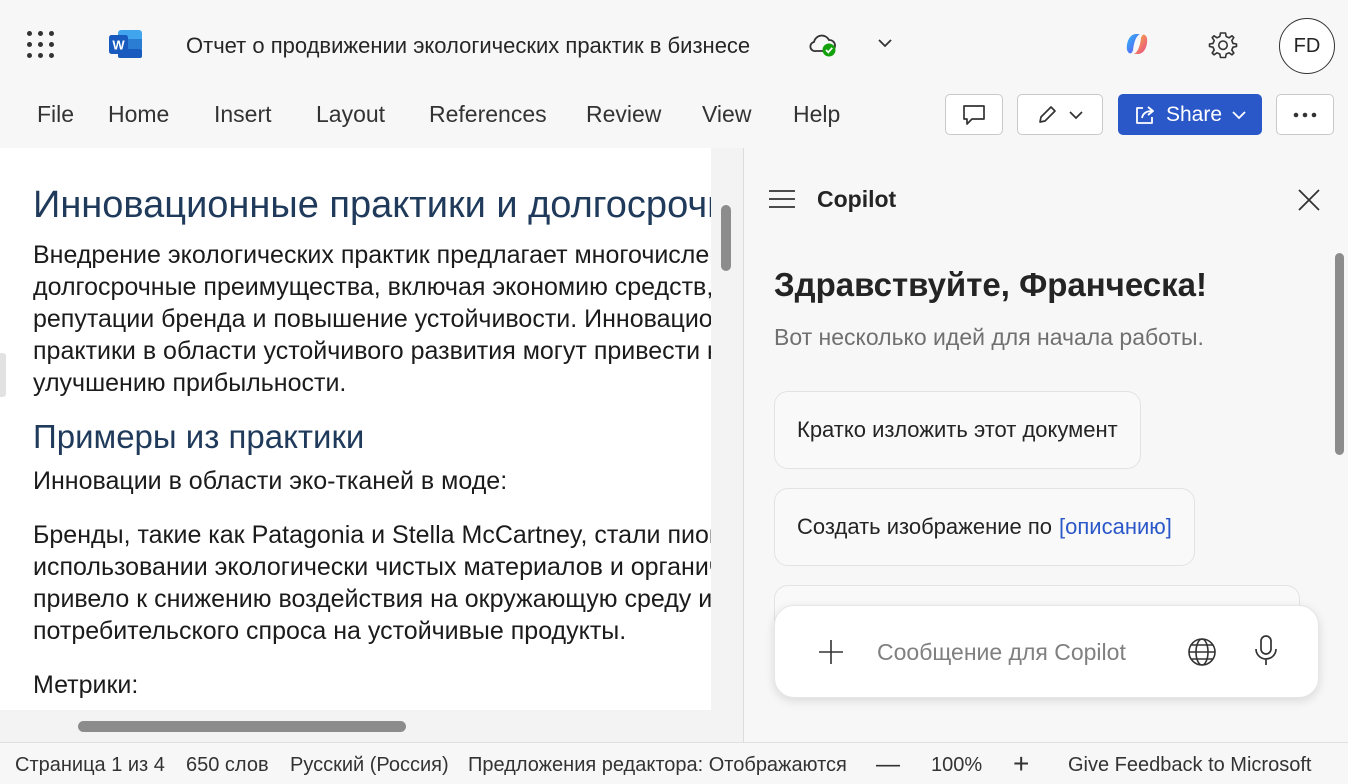 The width and height of the screenshot is (1348, 784). I want to click on share-icon, so click(1145, 114).